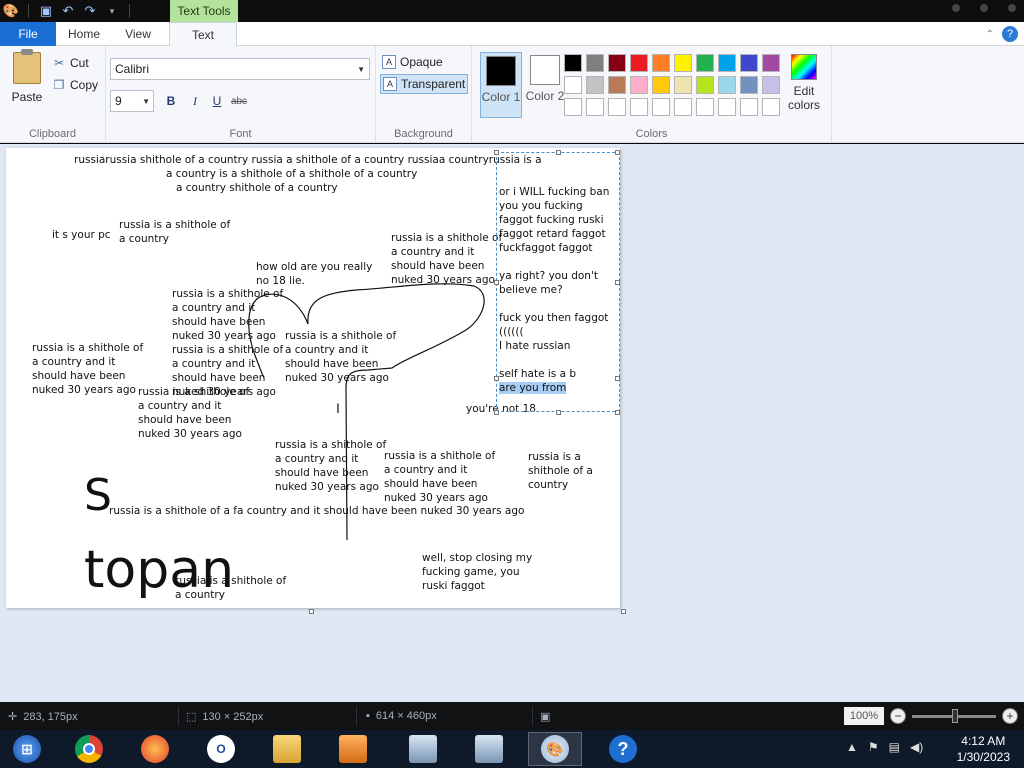 The width and height of the screenshot is (1024, 768). I want to click on underline-button: U, so click(217, 101).